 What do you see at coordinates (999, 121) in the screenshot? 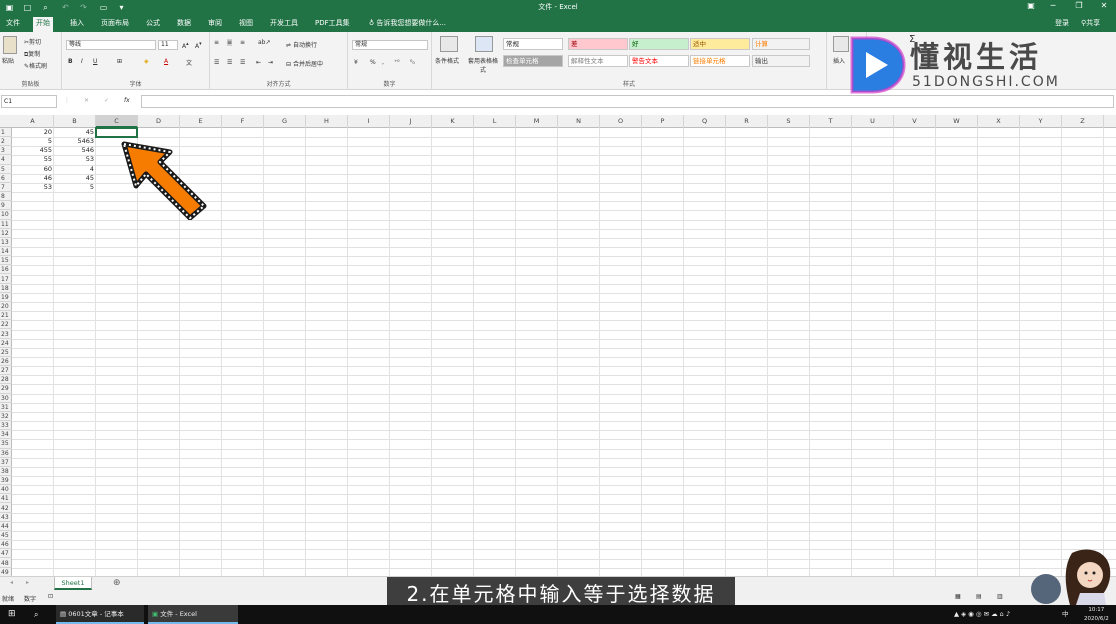
I see `column-header-x: X` at bounding box center [999, 121].